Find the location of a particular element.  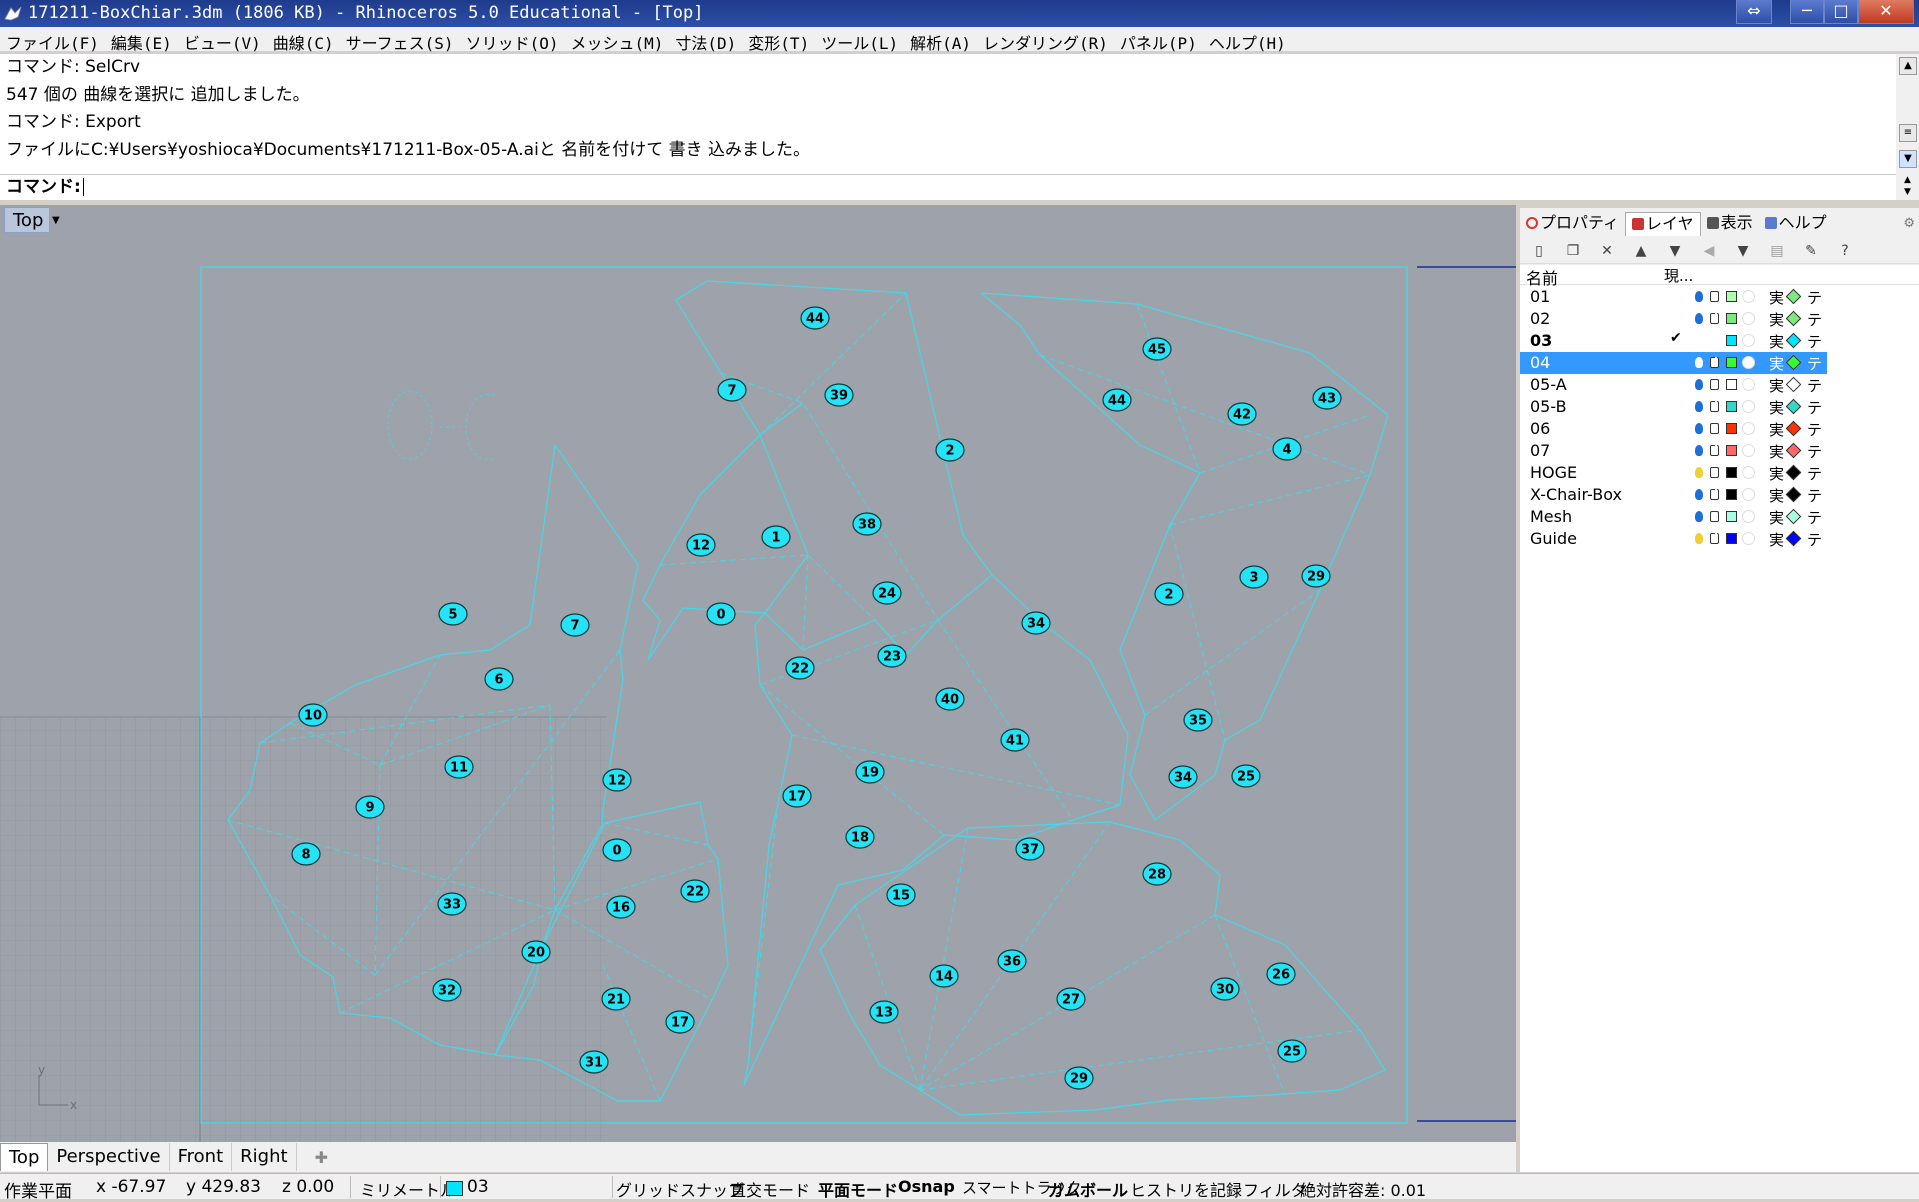

viewport-title: Top is located at coordinates (27, 220).